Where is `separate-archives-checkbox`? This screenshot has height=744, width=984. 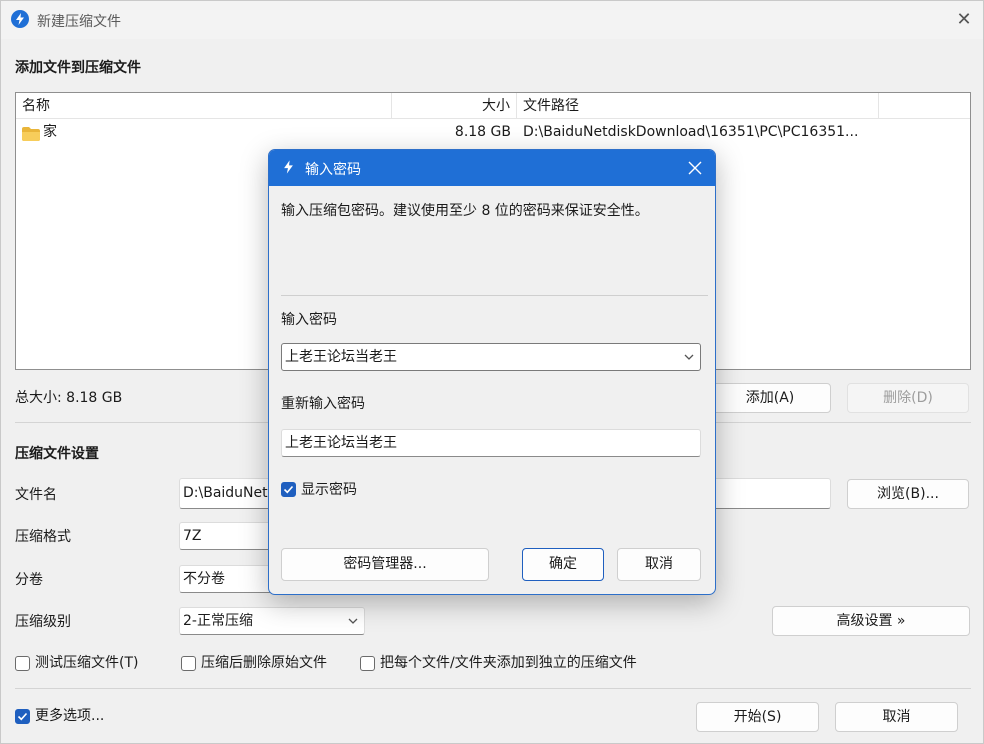
separate-archives-checkbox is located at coordinates (367, 663).